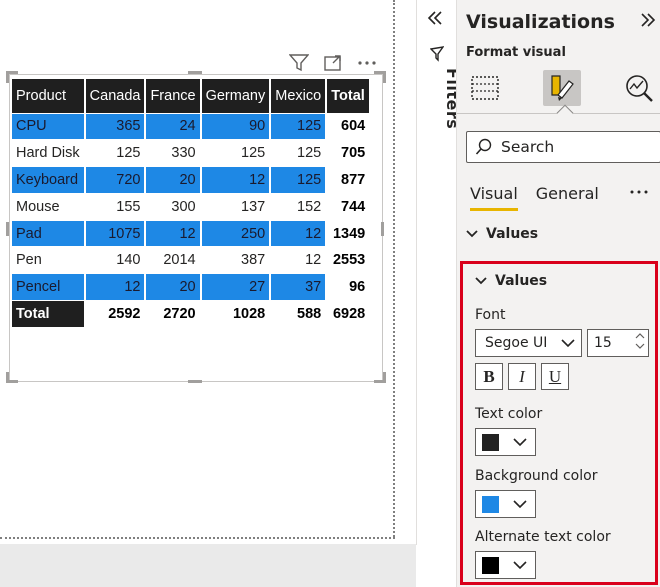 The image size is (660, 587). I want to click on column-total-cell: 588, so click(299, 314).